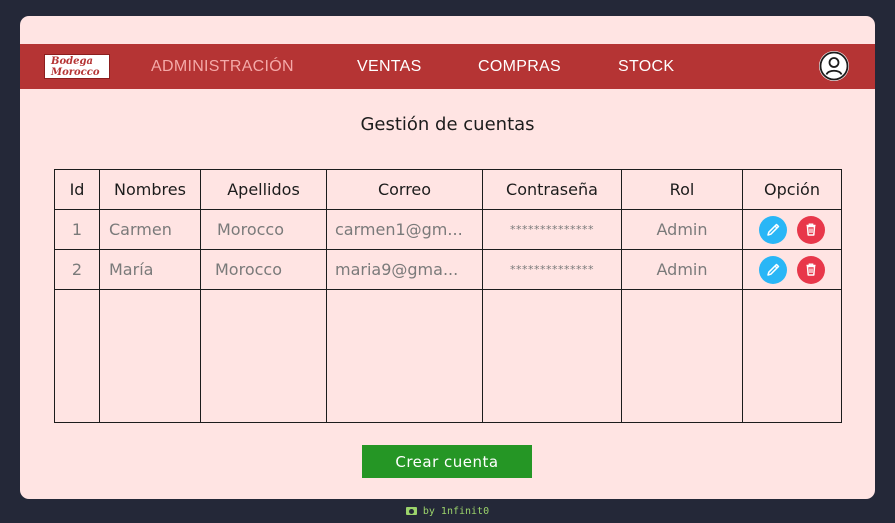 This screenshot has height=523, width=895. Describe the element at coordinates (150, 269) in the screenshot. I see `cell-nombres: María` at that location.